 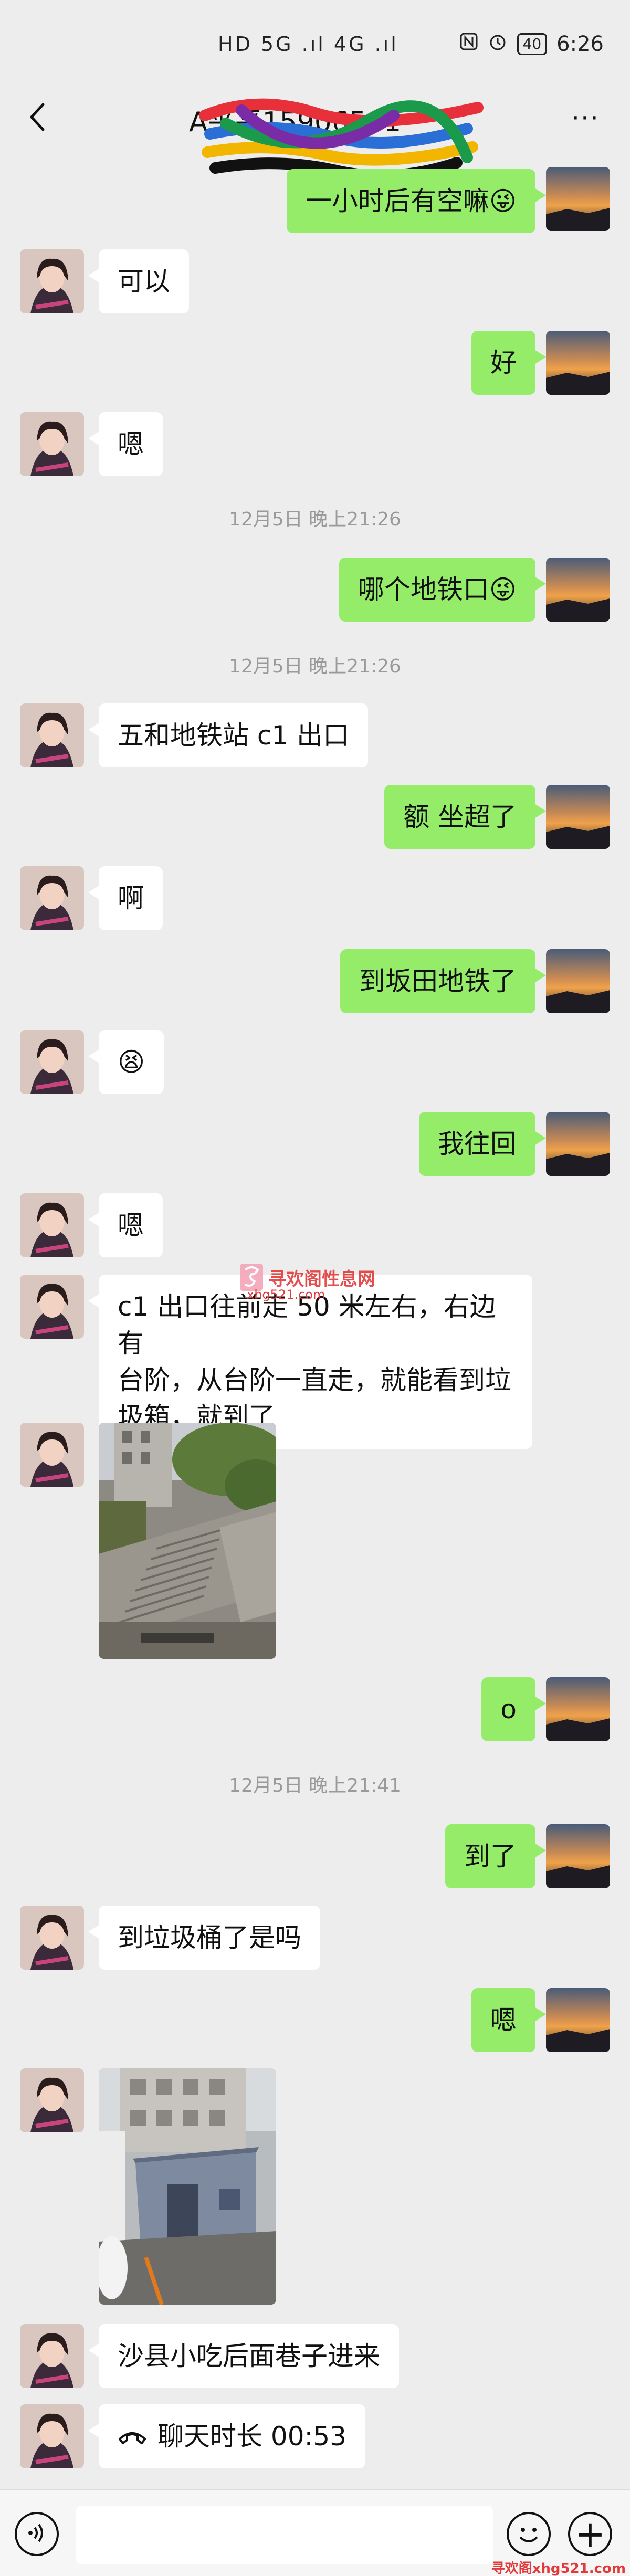 What do you see at coordinates (187, 1541) in the screenshot?
I see `image-message-stairs` at bounding box center [187, 1541].